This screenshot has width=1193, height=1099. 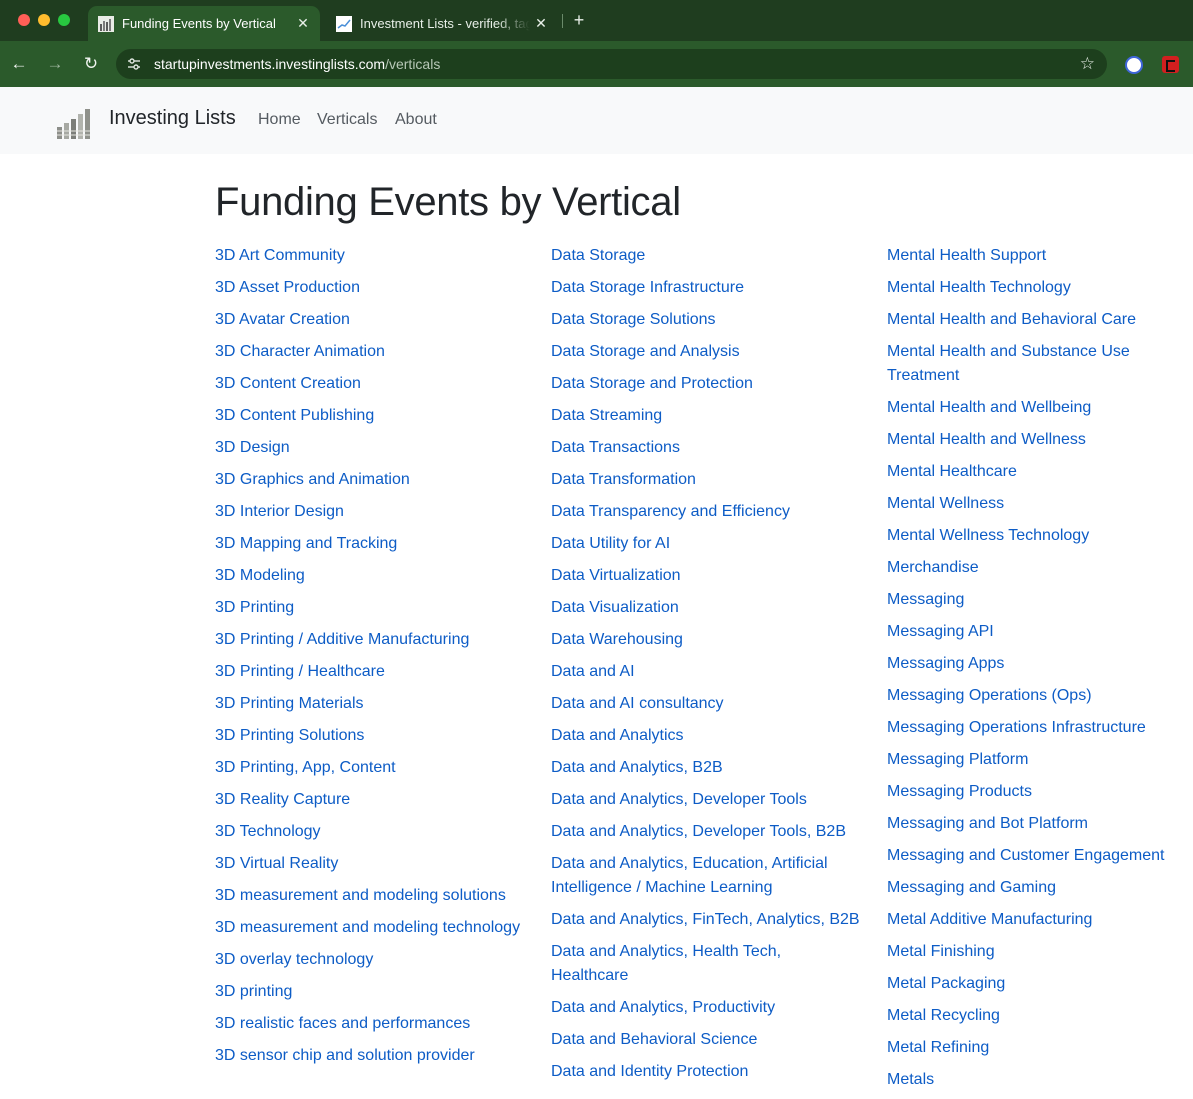 What do you see at coordinates (706, 288) in the screenshot?
I see `vertical-link: Data Storage Infrastructure` at bounding box center [706, 288].